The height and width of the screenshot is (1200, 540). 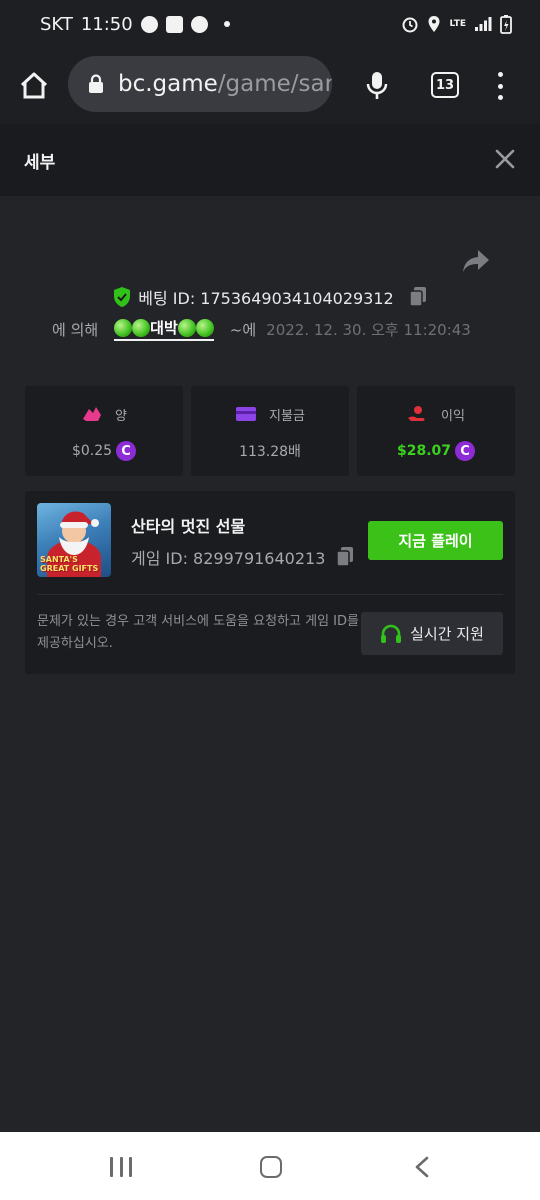 I want to click on stat-title: 이익, so click(x=453, y=416).